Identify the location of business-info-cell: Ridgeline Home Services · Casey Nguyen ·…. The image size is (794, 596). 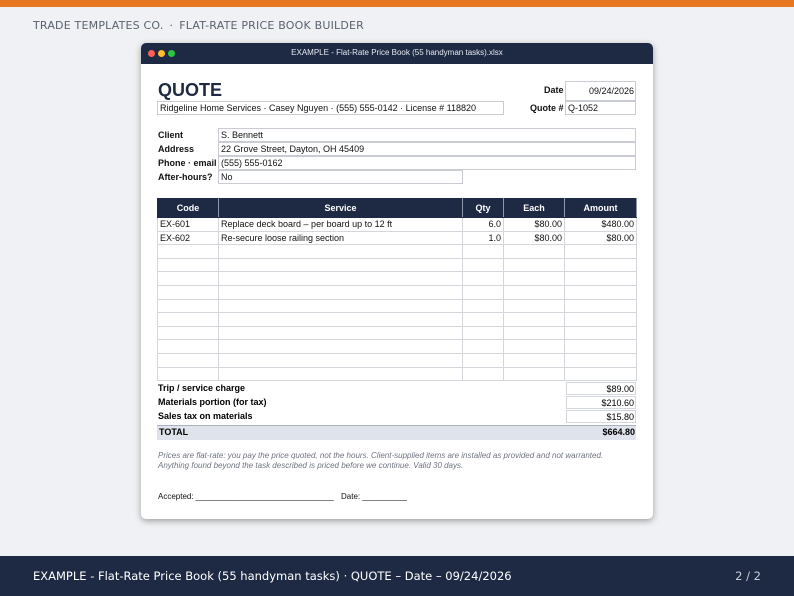
(330, 108).